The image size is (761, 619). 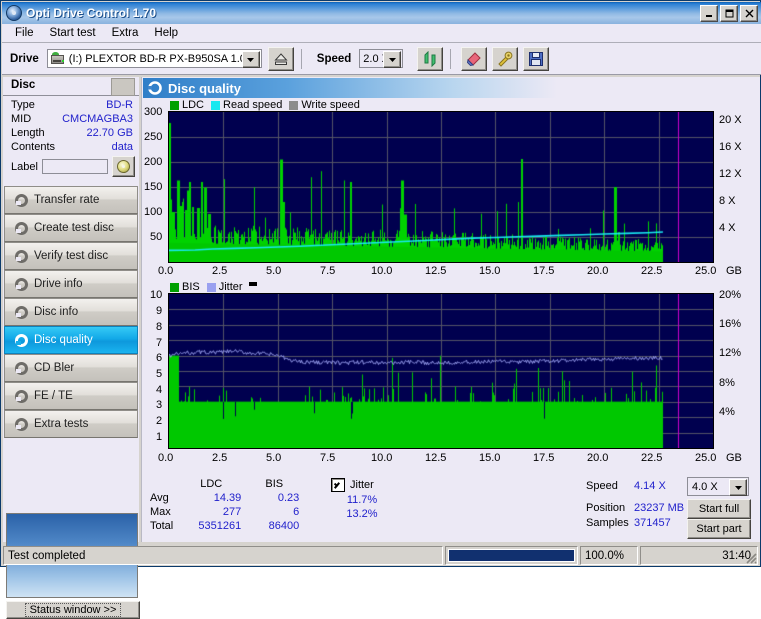 I want to click on maximize-button, so click(x=729, y=13).